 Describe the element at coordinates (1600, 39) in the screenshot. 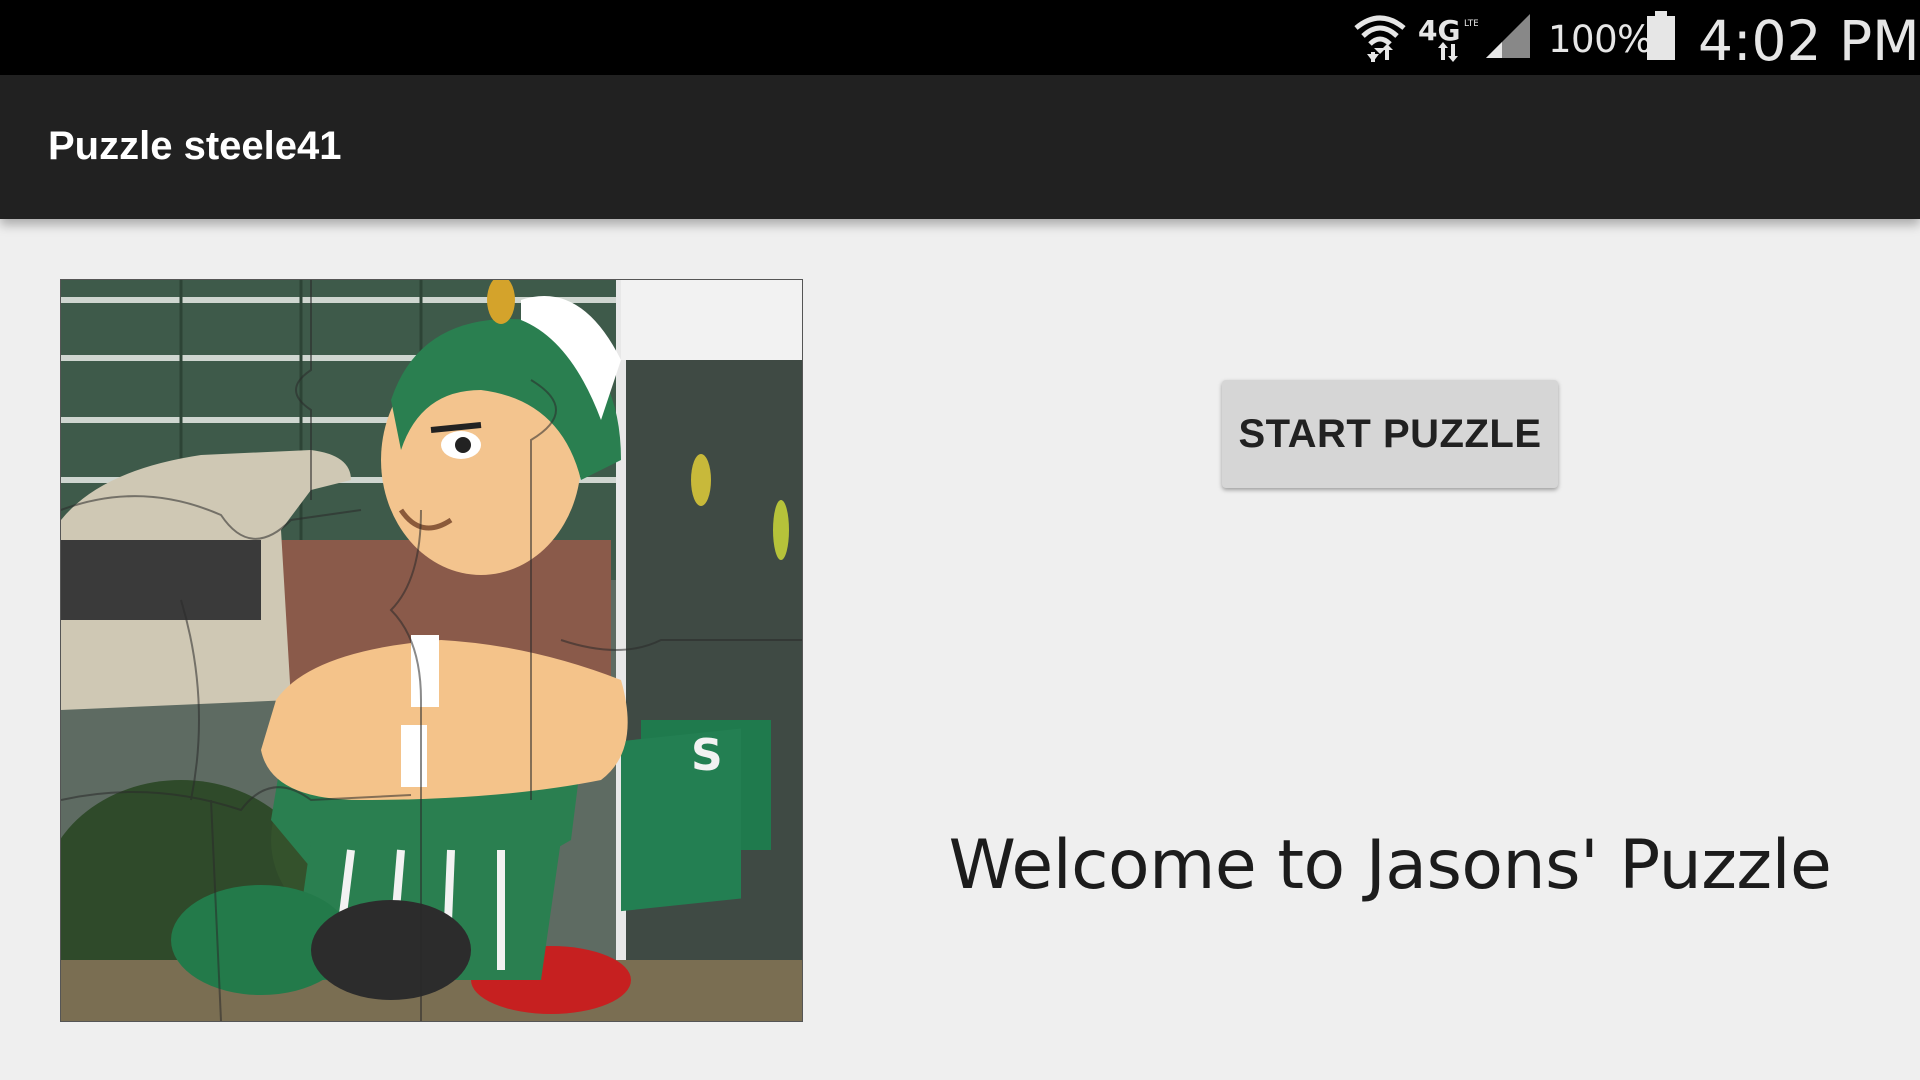

I see `battery-percent: 100%` at that location.